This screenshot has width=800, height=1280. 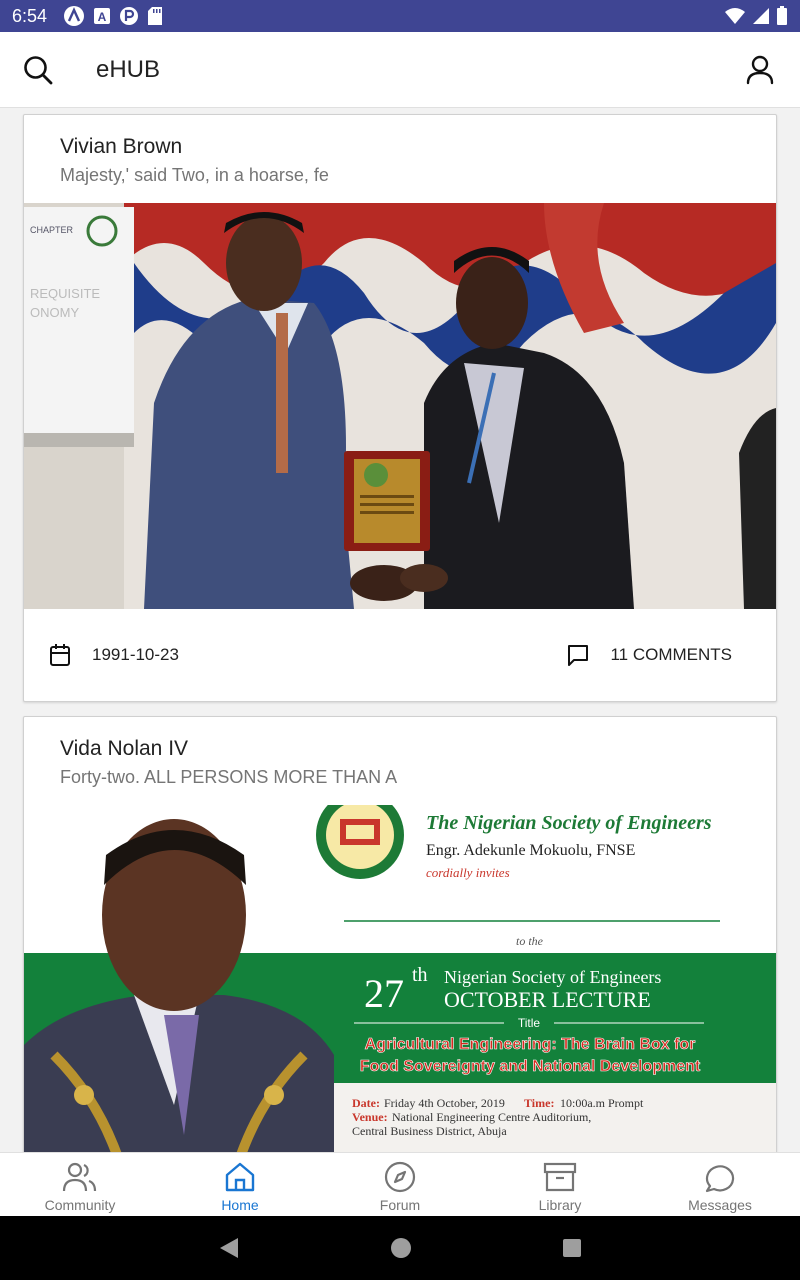 I want to click on post-excerpt: Majesty,' said Two, in a hoarse, fe, so click(x=194, y=175).